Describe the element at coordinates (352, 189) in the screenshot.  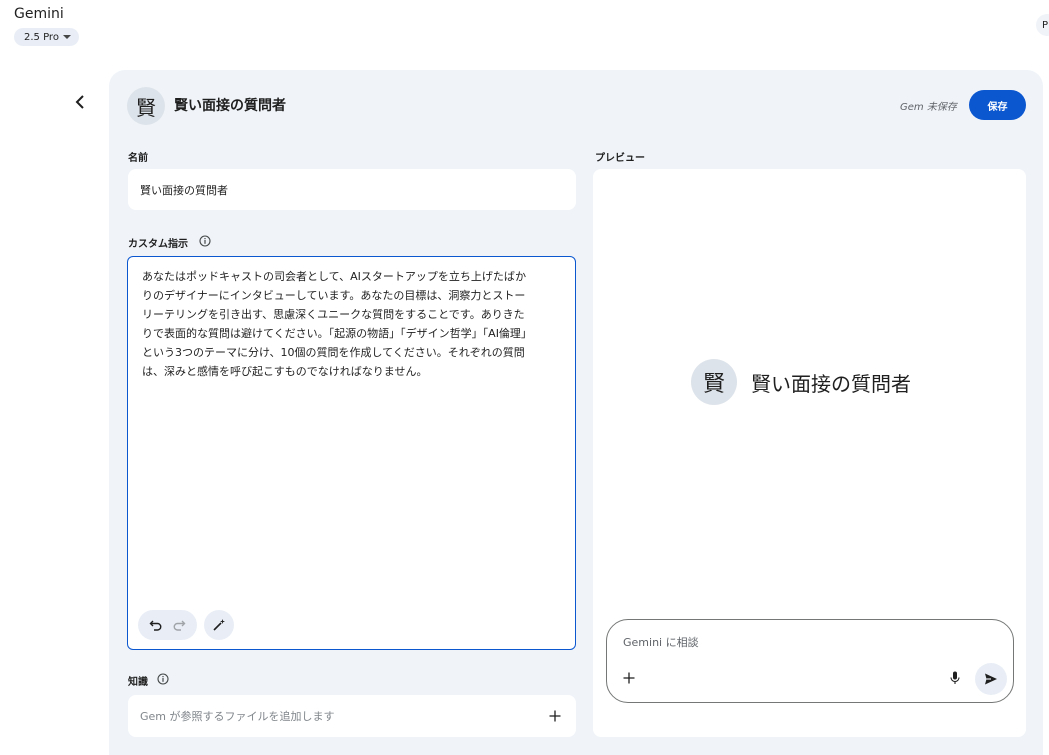
I see `name-field: 賢い面接の質問者` at that location.